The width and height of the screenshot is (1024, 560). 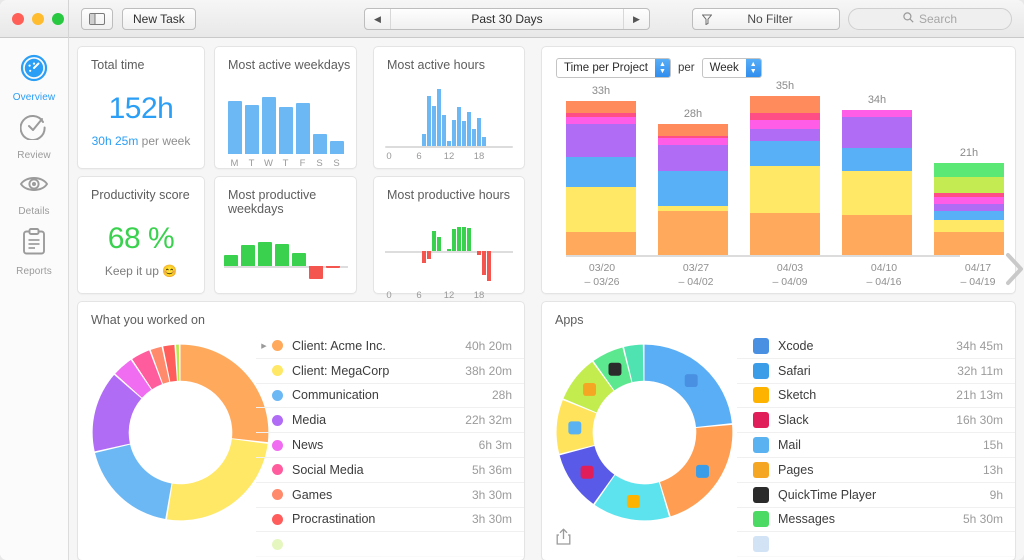 I want to click on stacked-bar: 34h, so click(x=877, y=171).